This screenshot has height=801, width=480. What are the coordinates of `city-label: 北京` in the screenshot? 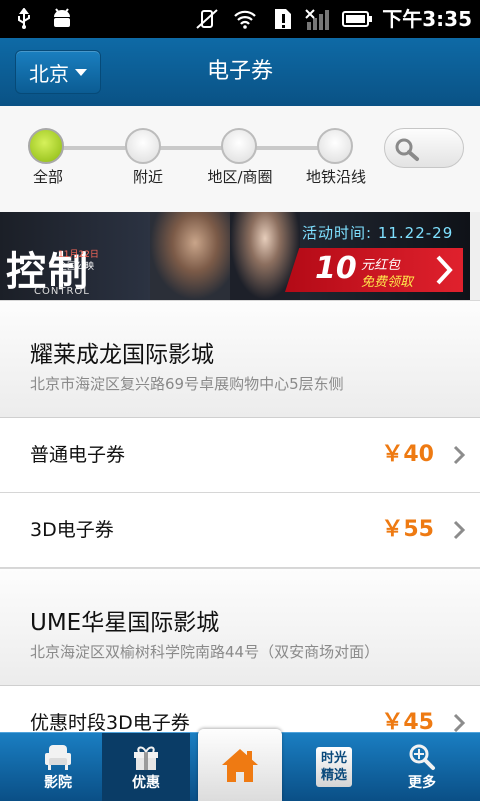 It's located at (49, 73).